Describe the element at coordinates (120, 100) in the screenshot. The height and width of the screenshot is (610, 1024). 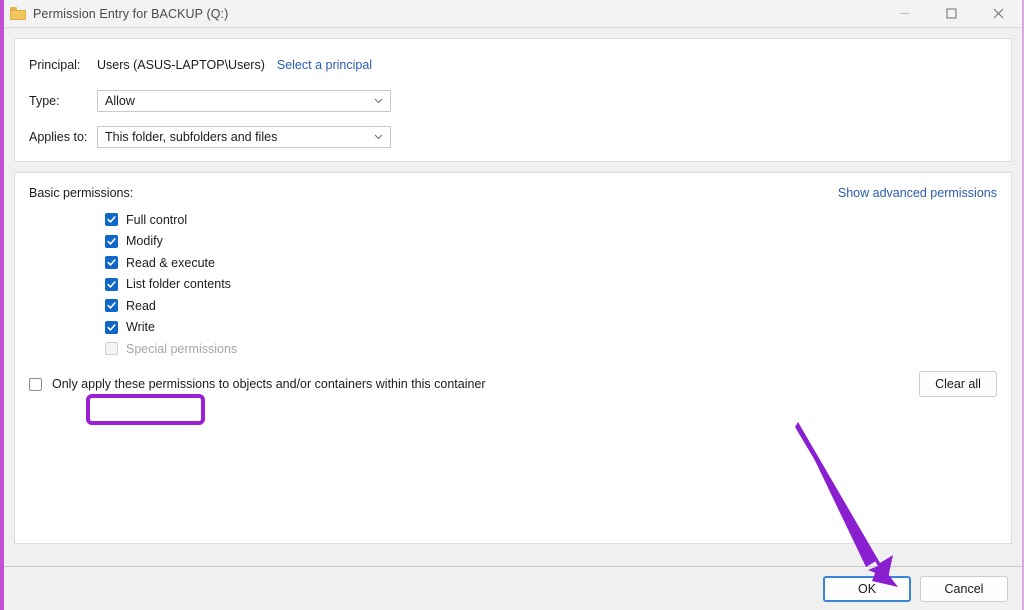
I see `type-dropdown-value: Allow` at that location.